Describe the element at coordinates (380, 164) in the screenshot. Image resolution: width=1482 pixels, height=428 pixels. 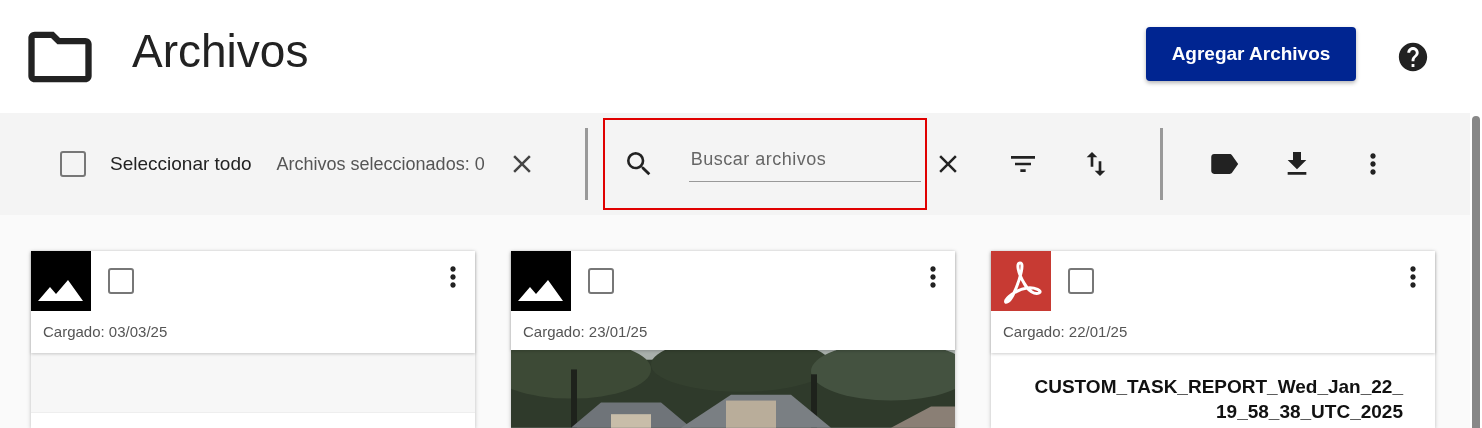
I see `selected-count: Archivos seleccionados: 0` at that location.